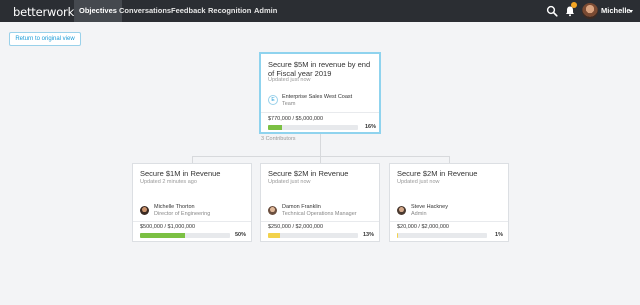 This screenshot has width=640, height=305. Describe the element at coordinates (168, 182) in the screenshot. I see `updated-timestamp: Updated 2 minutes ago` at that location.